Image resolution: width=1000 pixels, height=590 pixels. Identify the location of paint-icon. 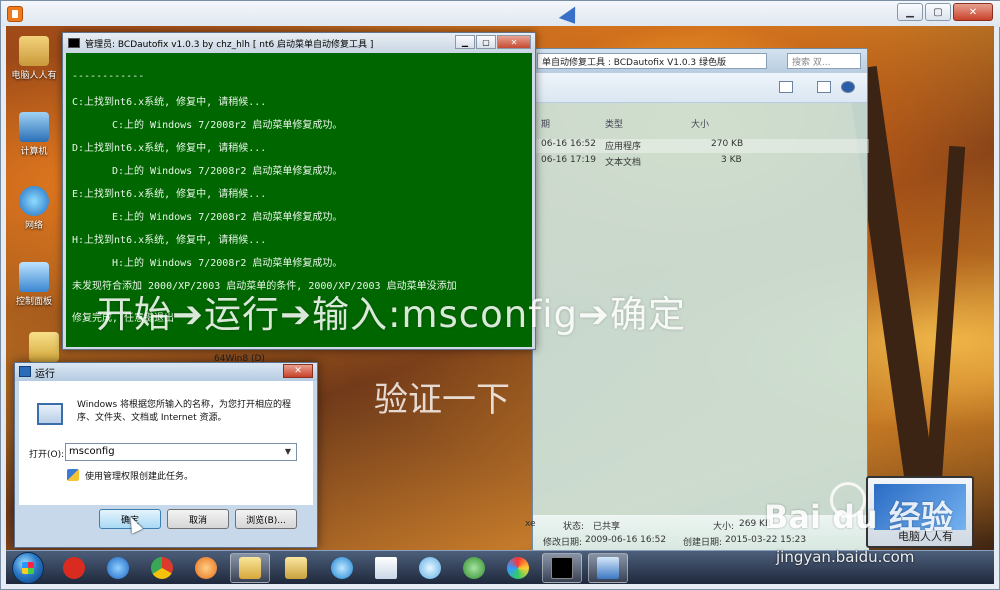
(518, 568).